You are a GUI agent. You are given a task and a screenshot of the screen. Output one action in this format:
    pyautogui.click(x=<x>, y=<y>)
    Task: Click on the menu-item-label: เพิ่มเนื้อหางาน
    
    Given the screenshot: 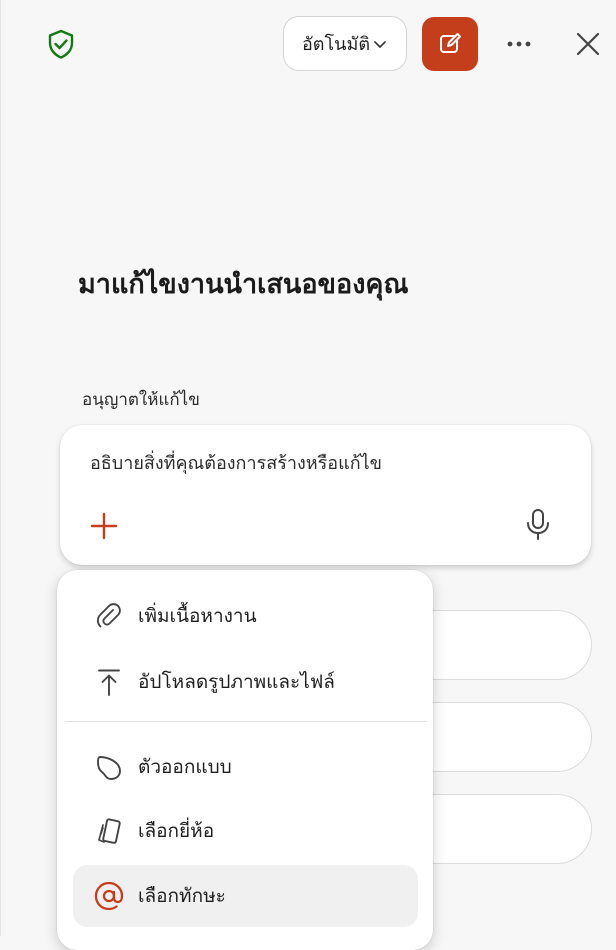 What is the action you would take?
    pyautogui.click(x=197, y=616)
    